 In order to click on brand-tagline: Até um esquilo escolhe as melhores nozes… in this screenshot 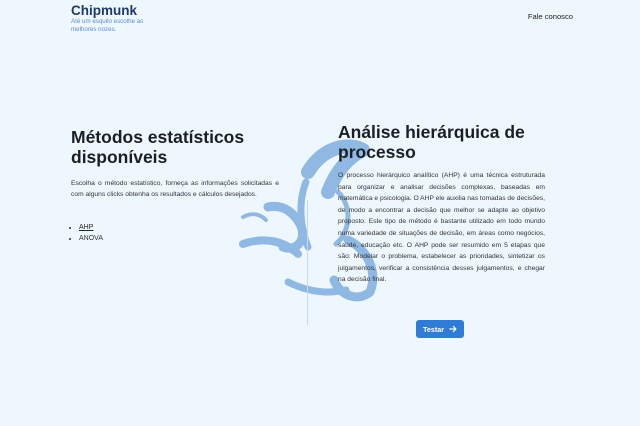, I will do `click(107, 25)`.